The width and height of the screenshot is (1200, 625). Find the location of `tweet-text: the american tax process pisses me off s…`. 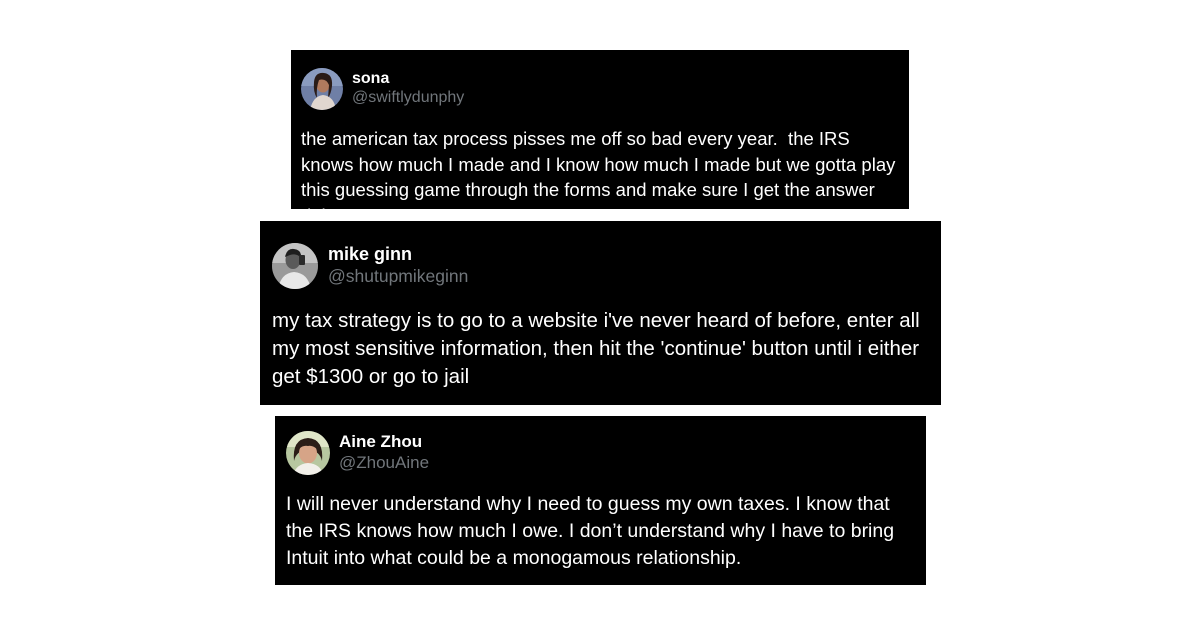

tweet-text: the american tax process pisses me off s… is located at coordinates (601, 177).